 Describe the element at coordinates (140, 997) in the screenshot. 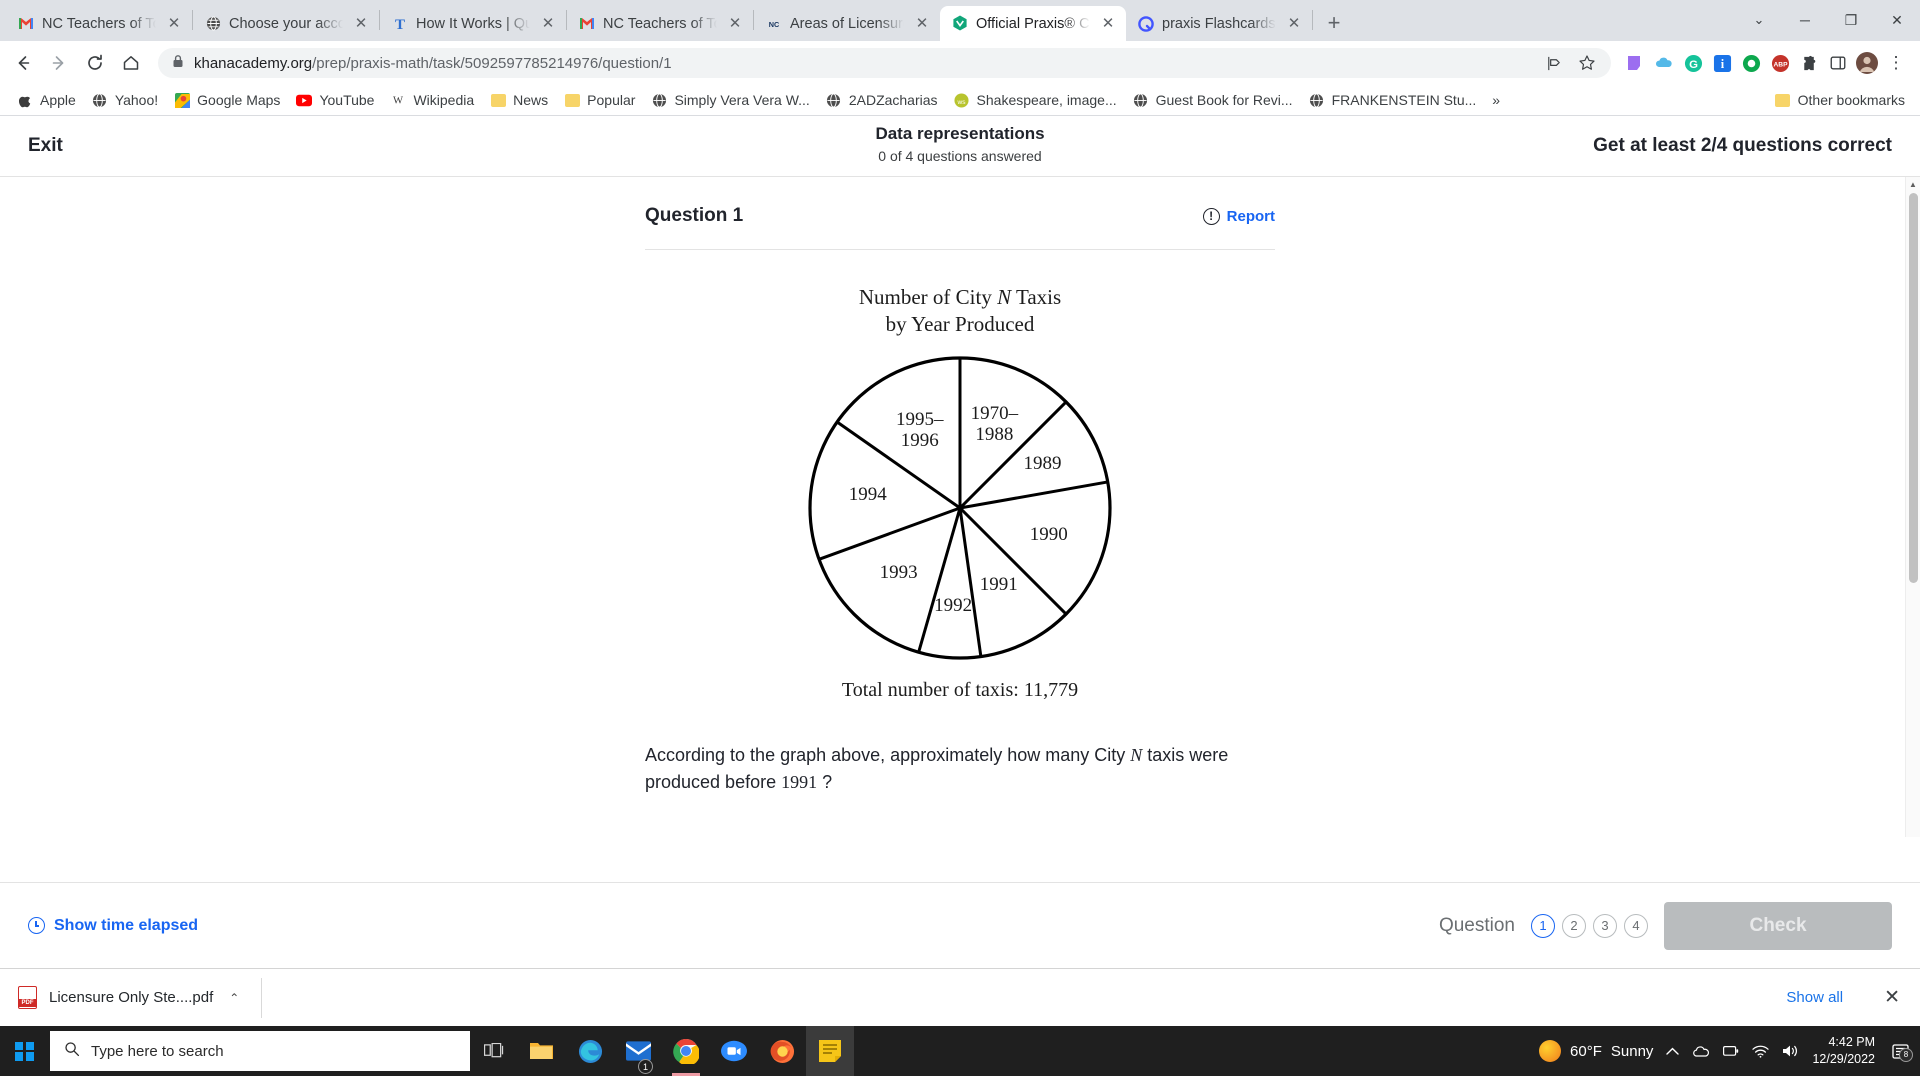

I see `download-item: Licensure Only Ste....pdf ⌃` at that location.